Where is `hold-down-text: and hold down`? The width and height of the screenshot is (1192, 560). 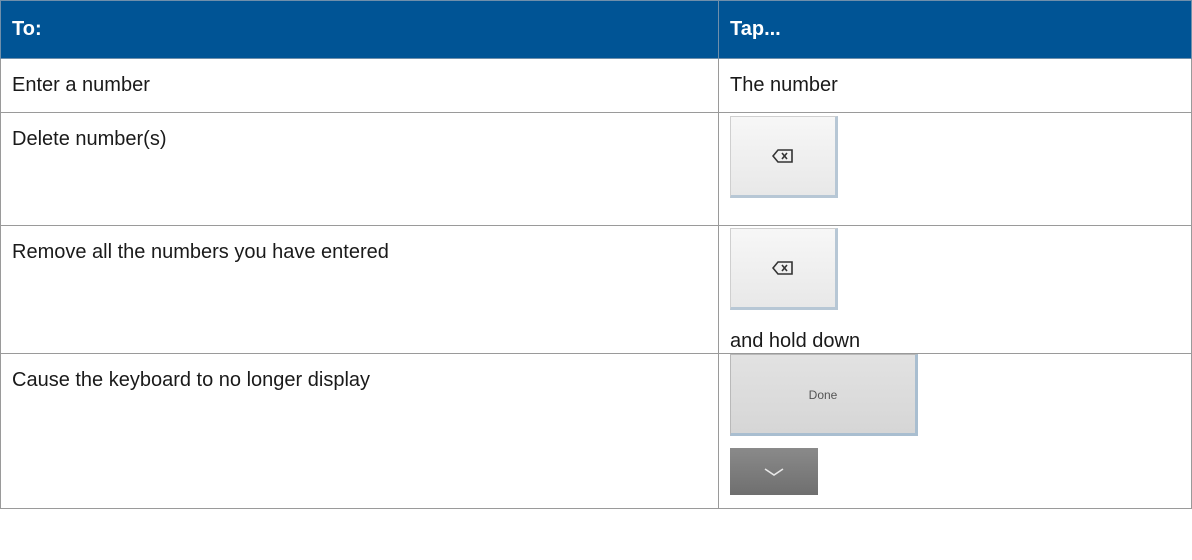 hold-down-text: and hold down is located at coordinates (795, 341).